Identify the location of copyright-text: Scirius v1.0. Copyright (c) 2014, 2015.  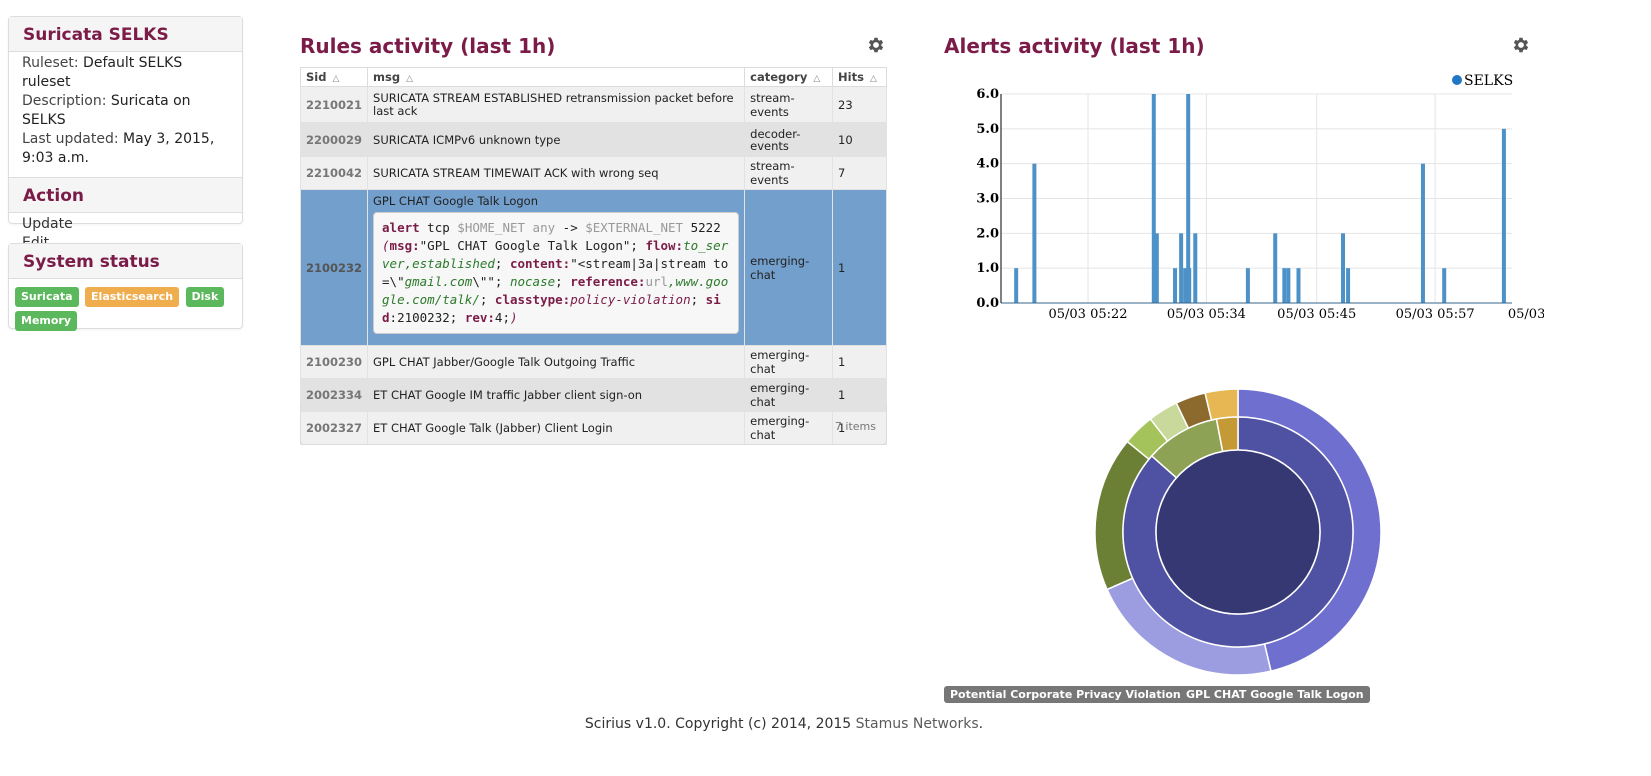
(720, 724).